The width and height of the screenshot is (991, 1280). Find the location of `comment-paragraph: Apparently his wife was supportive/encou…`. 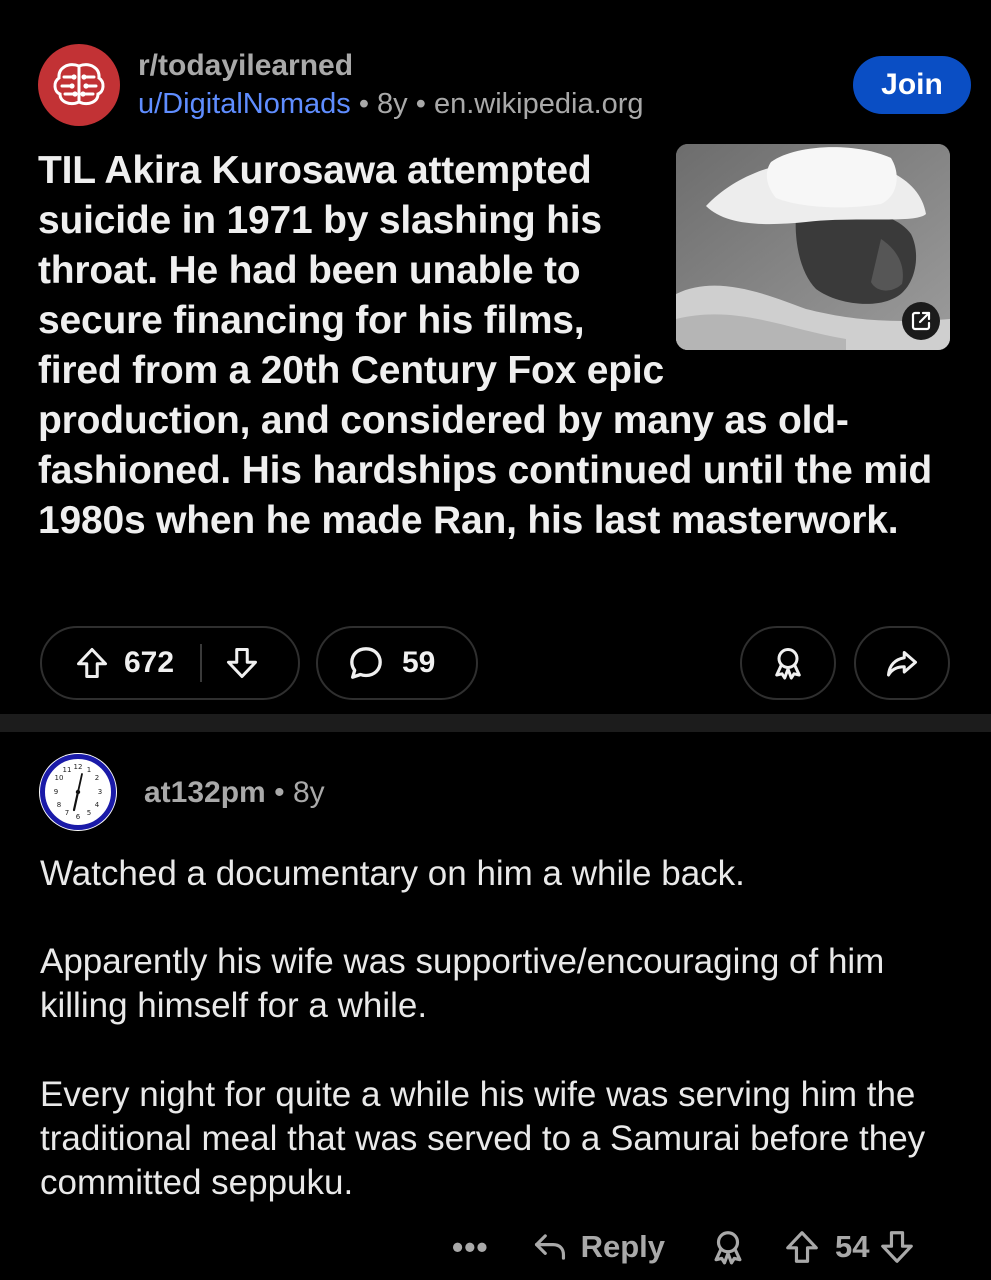

comment-paragraph: Apparently his wife was supportive/encou… is located at coordinates (462, 983).